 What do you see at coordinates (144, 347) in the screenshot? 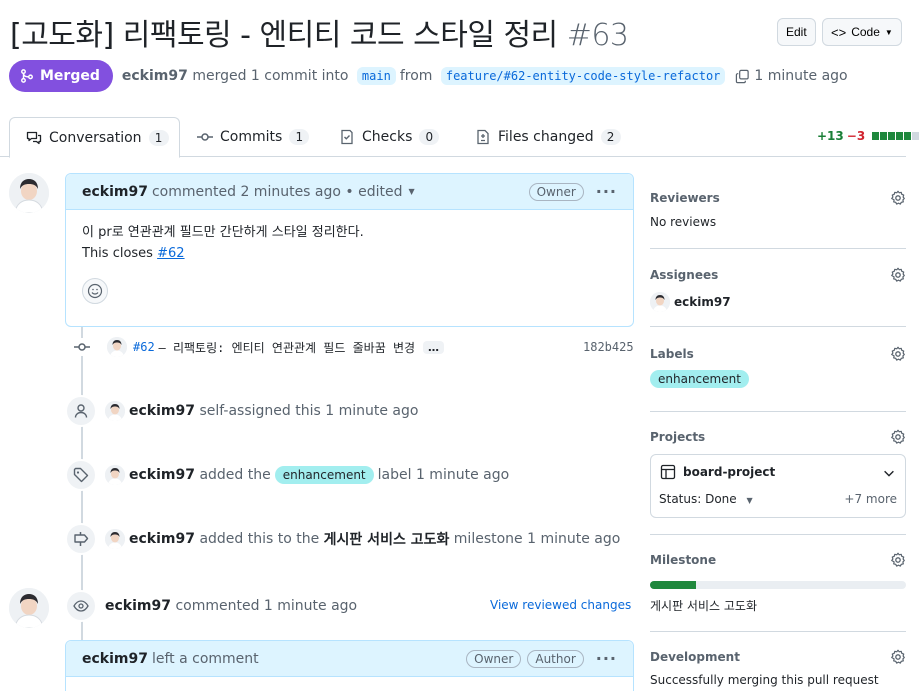
I see `commit-issue-link: #62` at bounding box center [144, 347].